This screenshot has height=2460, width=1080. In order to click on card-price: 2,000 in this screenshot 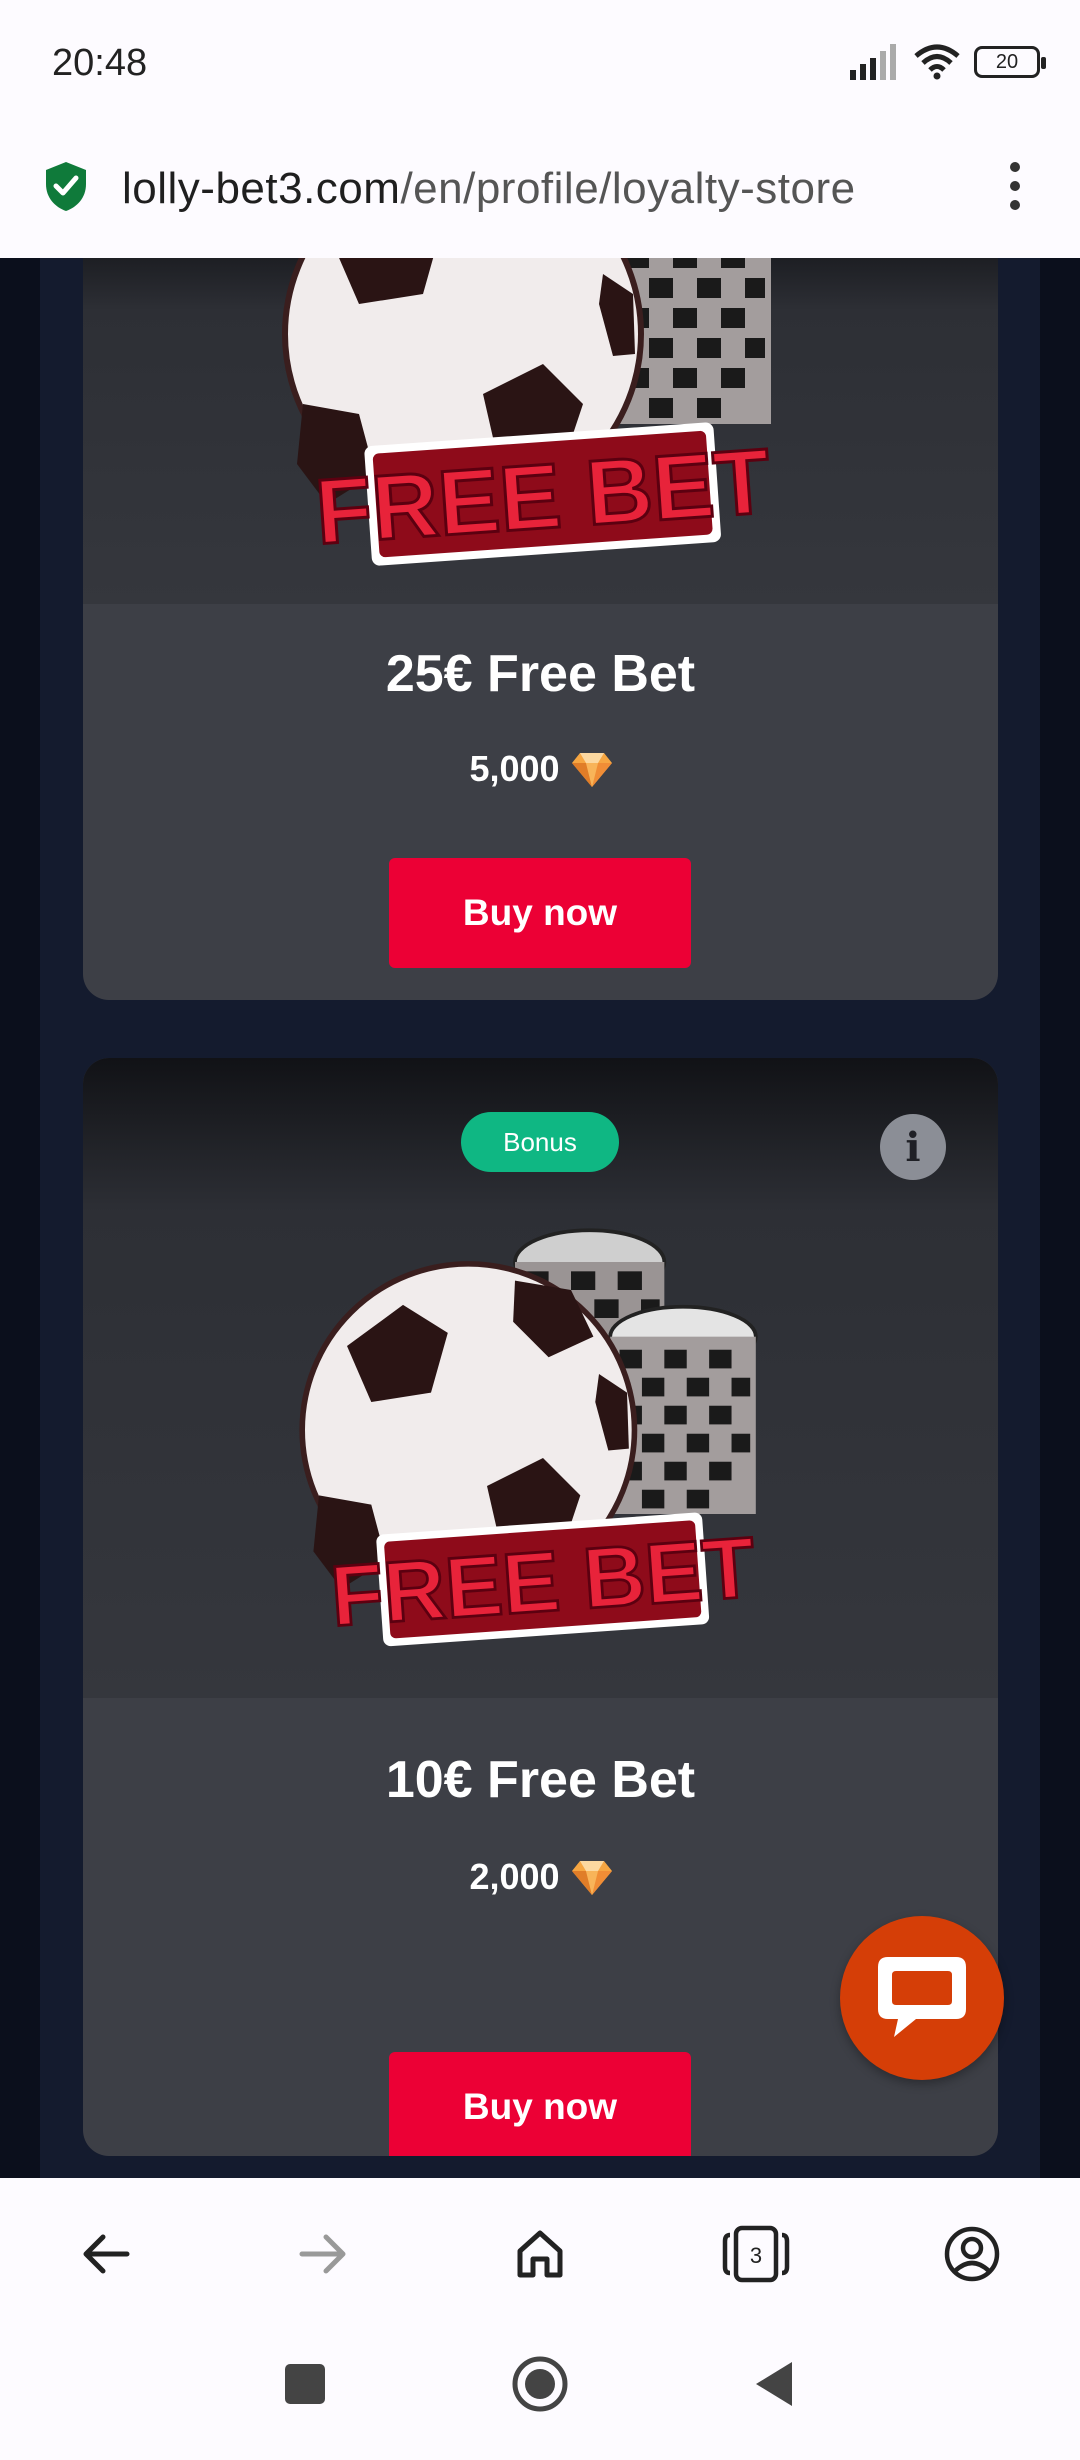, I will do `click(540, 1877)`.